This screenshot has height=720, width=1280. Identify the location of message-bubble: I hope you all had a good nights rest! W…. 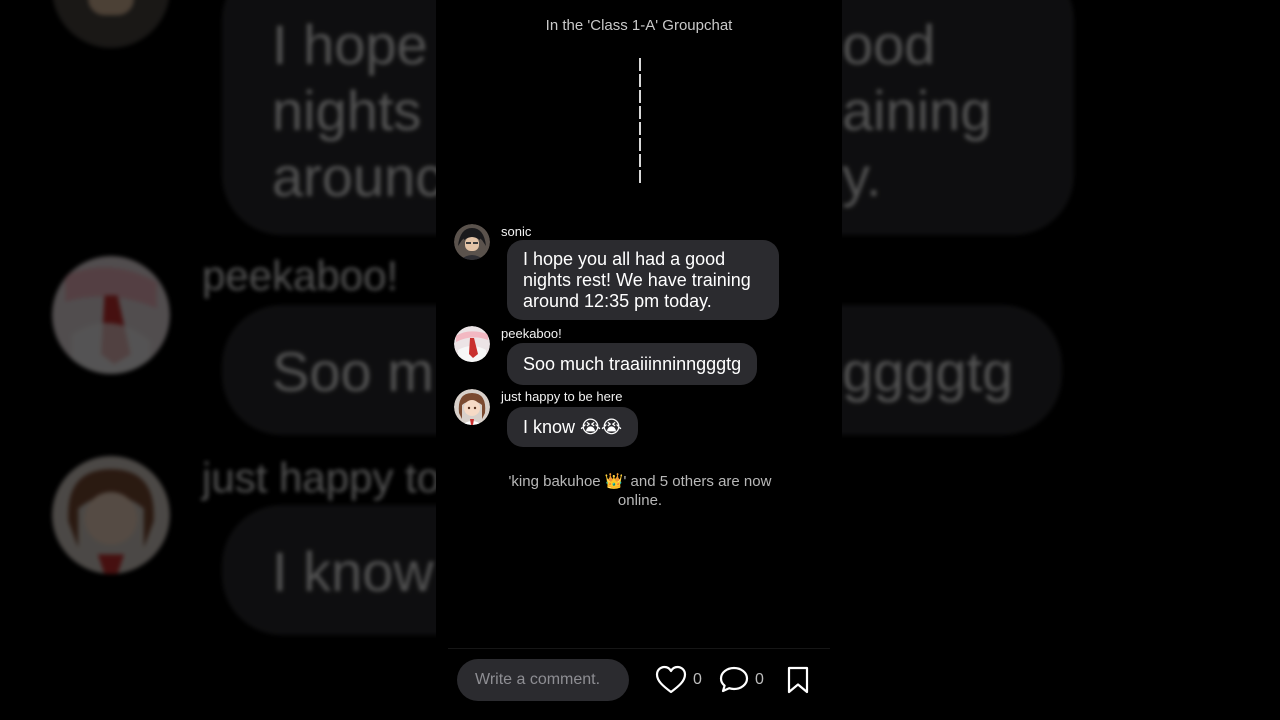
(643, 280).